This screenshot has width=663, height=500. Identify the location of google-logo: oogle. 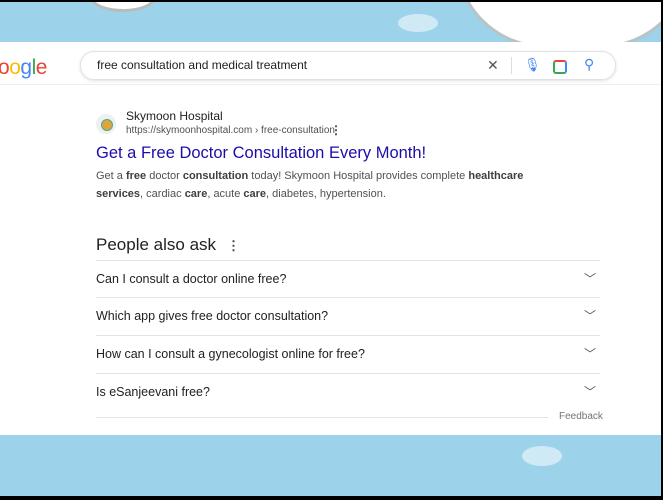
(23, 68).